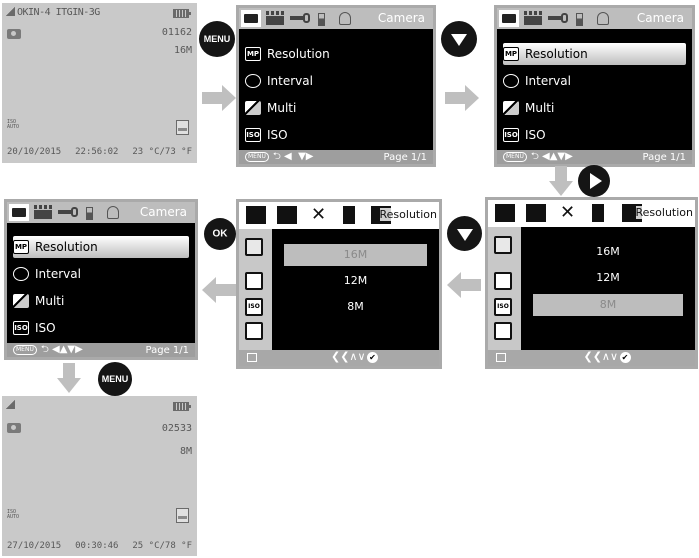 Image resolution: width=699 pixels, height=558 pixels. I want to click on resolution-screen-16m: ✕ Resolution ISO 16M 12M 8M ❮❮∧∨ ✔, so click(339, 284).